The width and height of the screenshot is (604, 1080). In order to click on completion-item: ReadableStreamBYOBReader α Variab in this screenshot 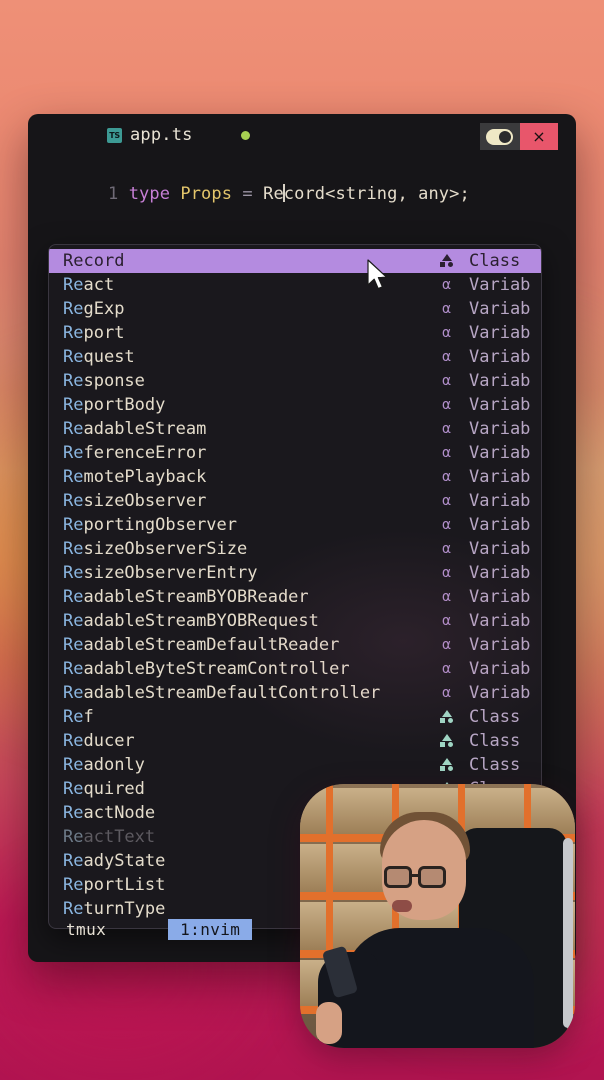, I will do `click(295, 597)`.